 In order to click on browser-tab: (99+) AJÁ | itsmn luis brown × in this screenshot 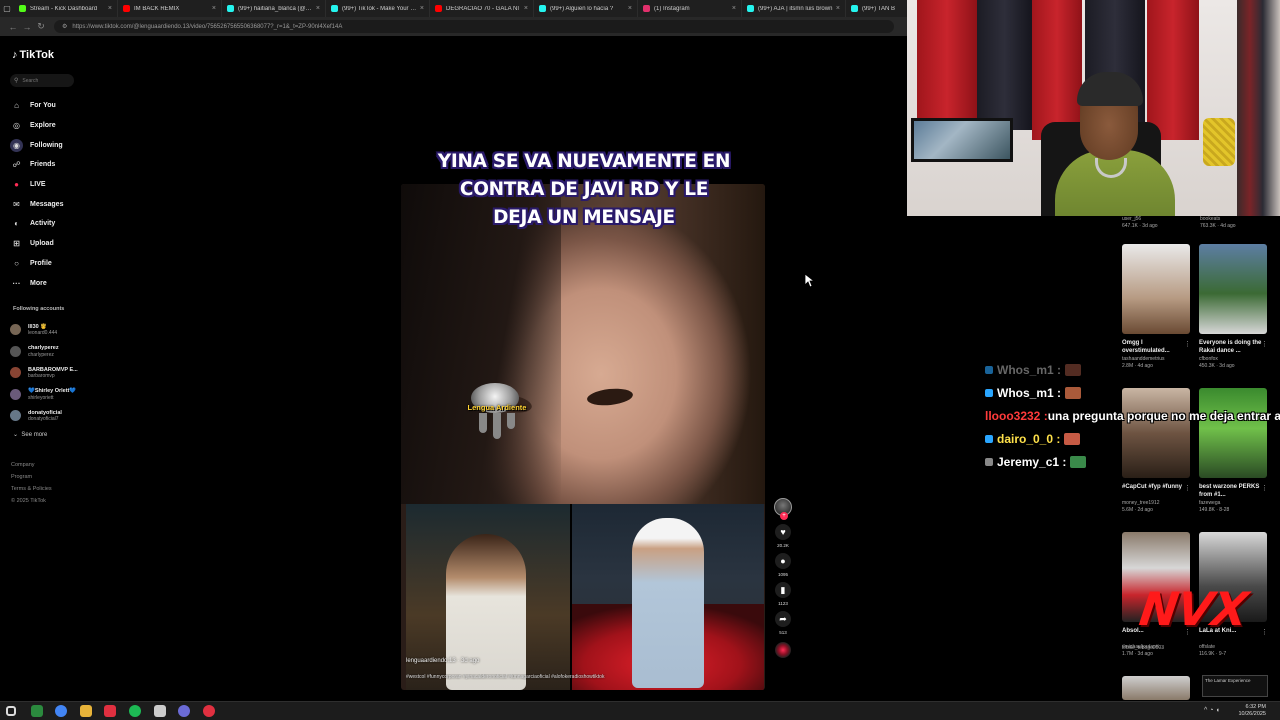, I will do `click(794, 8)`.